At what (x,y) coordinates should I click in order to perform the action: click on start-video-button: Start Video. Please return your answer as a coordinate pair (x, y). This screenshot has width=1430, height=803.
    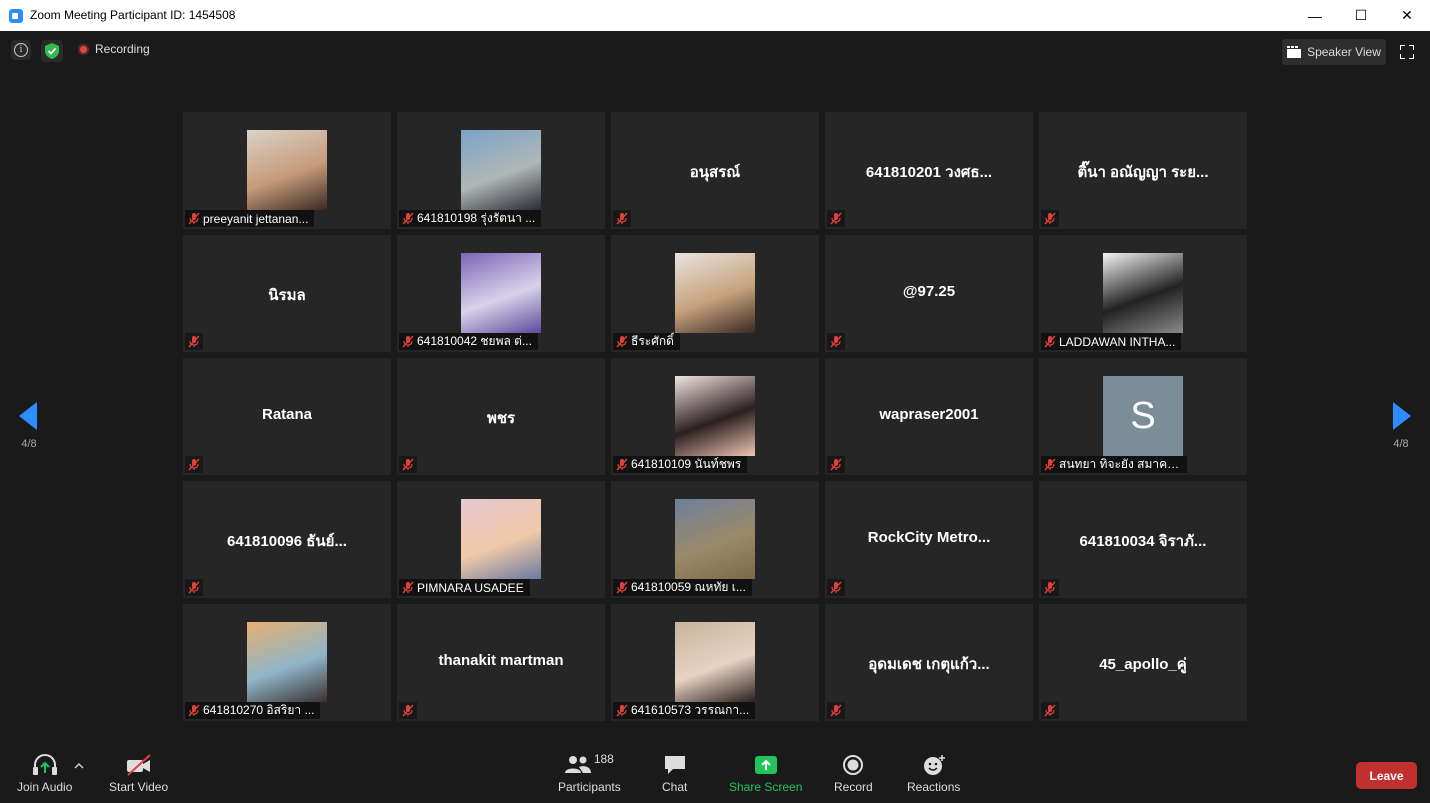
    Looking at the image, I should click on (138, 774).